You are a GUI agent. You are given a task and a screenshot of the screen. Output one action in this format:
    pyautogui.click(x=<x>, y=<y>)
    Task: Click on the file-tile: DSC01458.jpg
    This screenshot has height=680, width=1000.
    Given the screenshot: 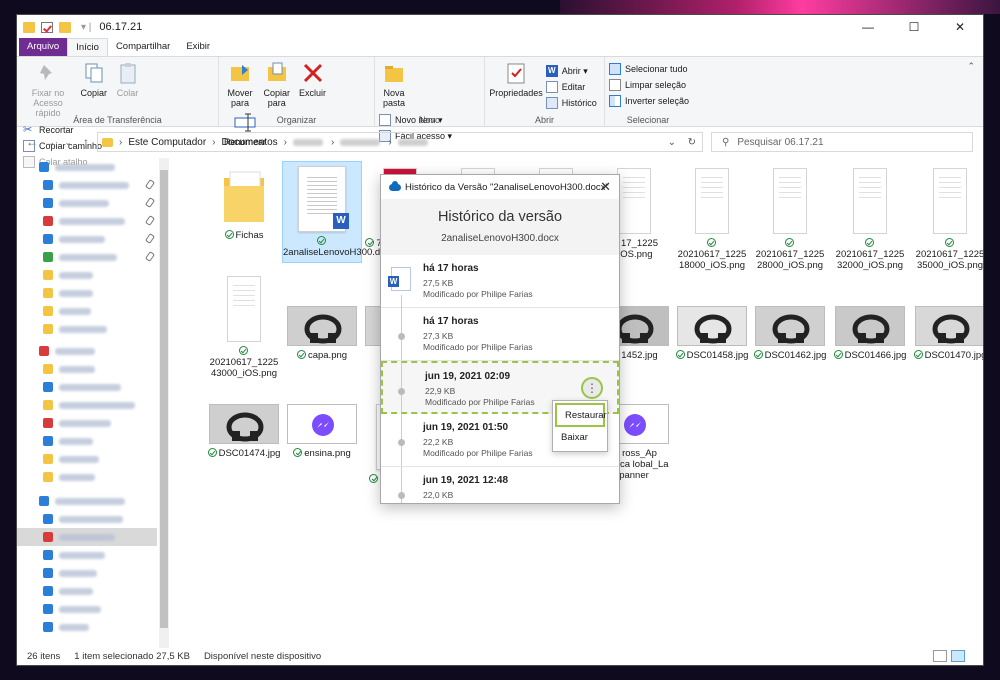 What is the action you would take?
    pyautogui.click(x=712, y=333)
    